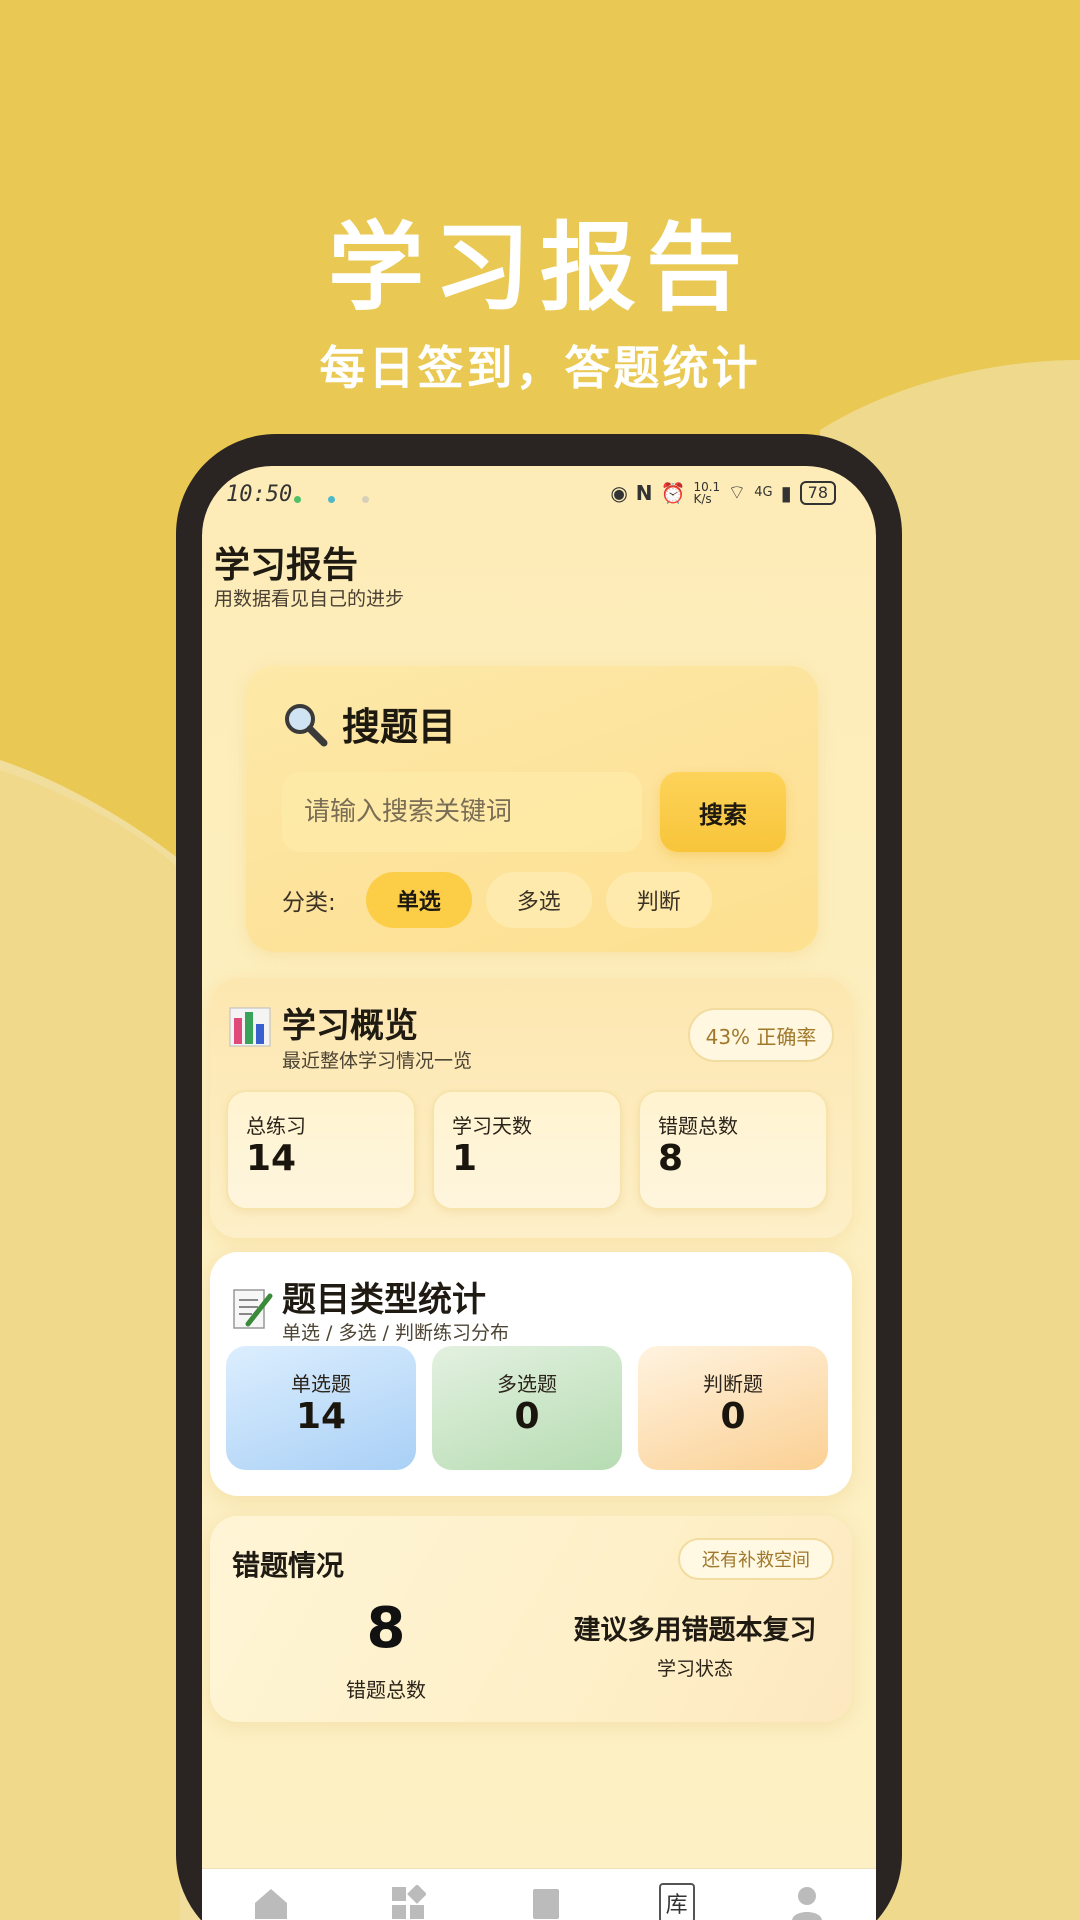  Describe the element at coordinates (309, 903) in the screenshot. I see `category-label: 分类:` at that location.